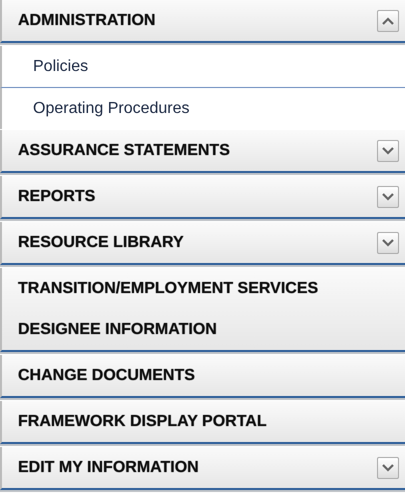  Describe the element at coordinates (202, 243) in the screenshot. I see `menu-section-header: RESOURCE LIBRARY` at that location.